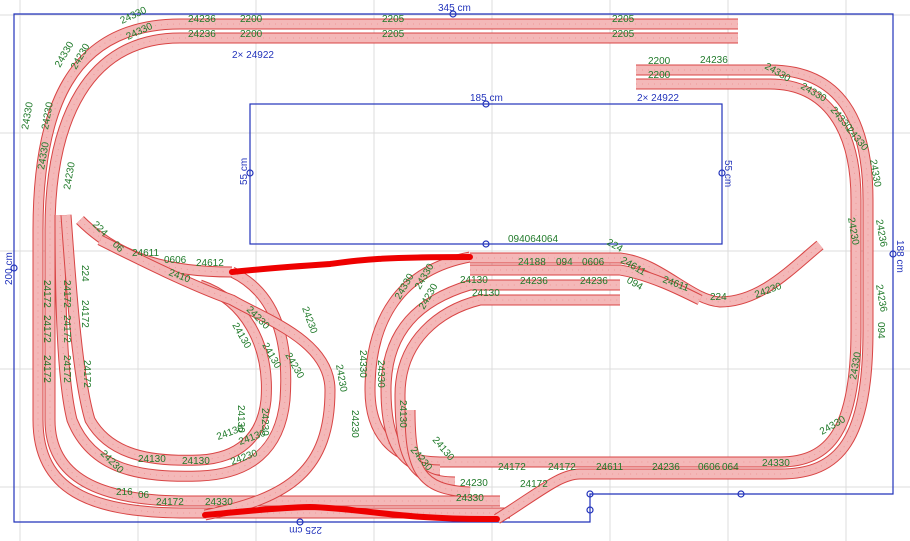 The height and width of the screenshot is (541, 910). What do you see at coordinates (727, 173) in the screenshot?
I see `dim-inner-height-right: 55 cm` at bounding box center [727, 173].